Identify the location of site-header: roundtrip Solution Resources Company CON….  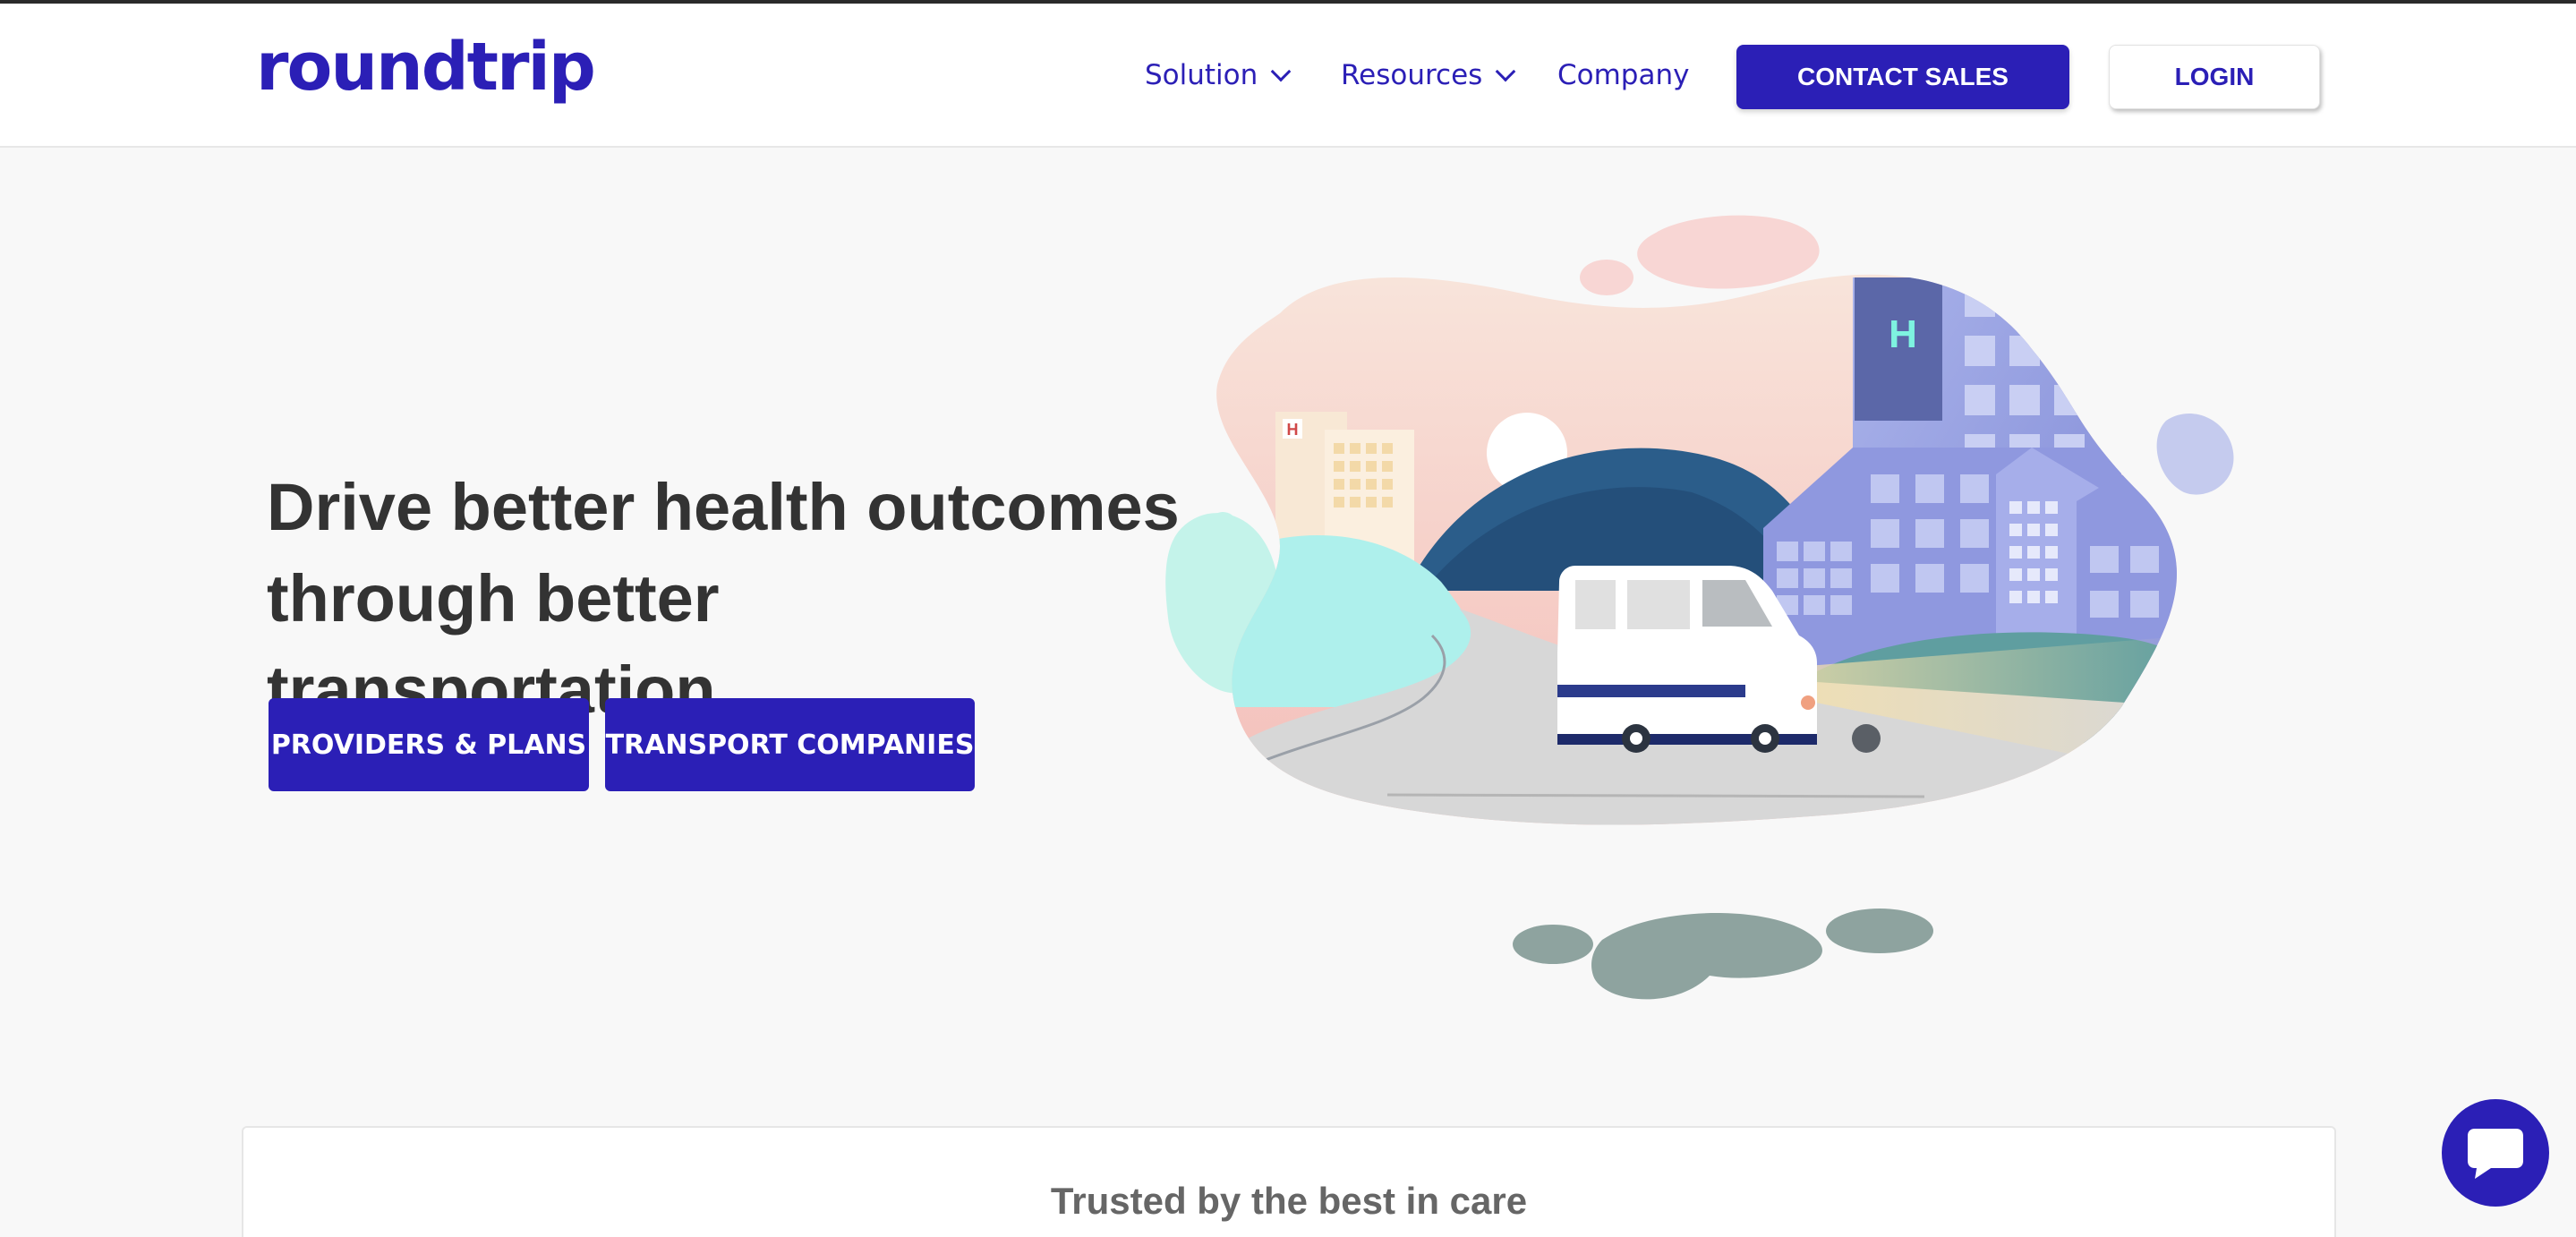
(1288, 76).